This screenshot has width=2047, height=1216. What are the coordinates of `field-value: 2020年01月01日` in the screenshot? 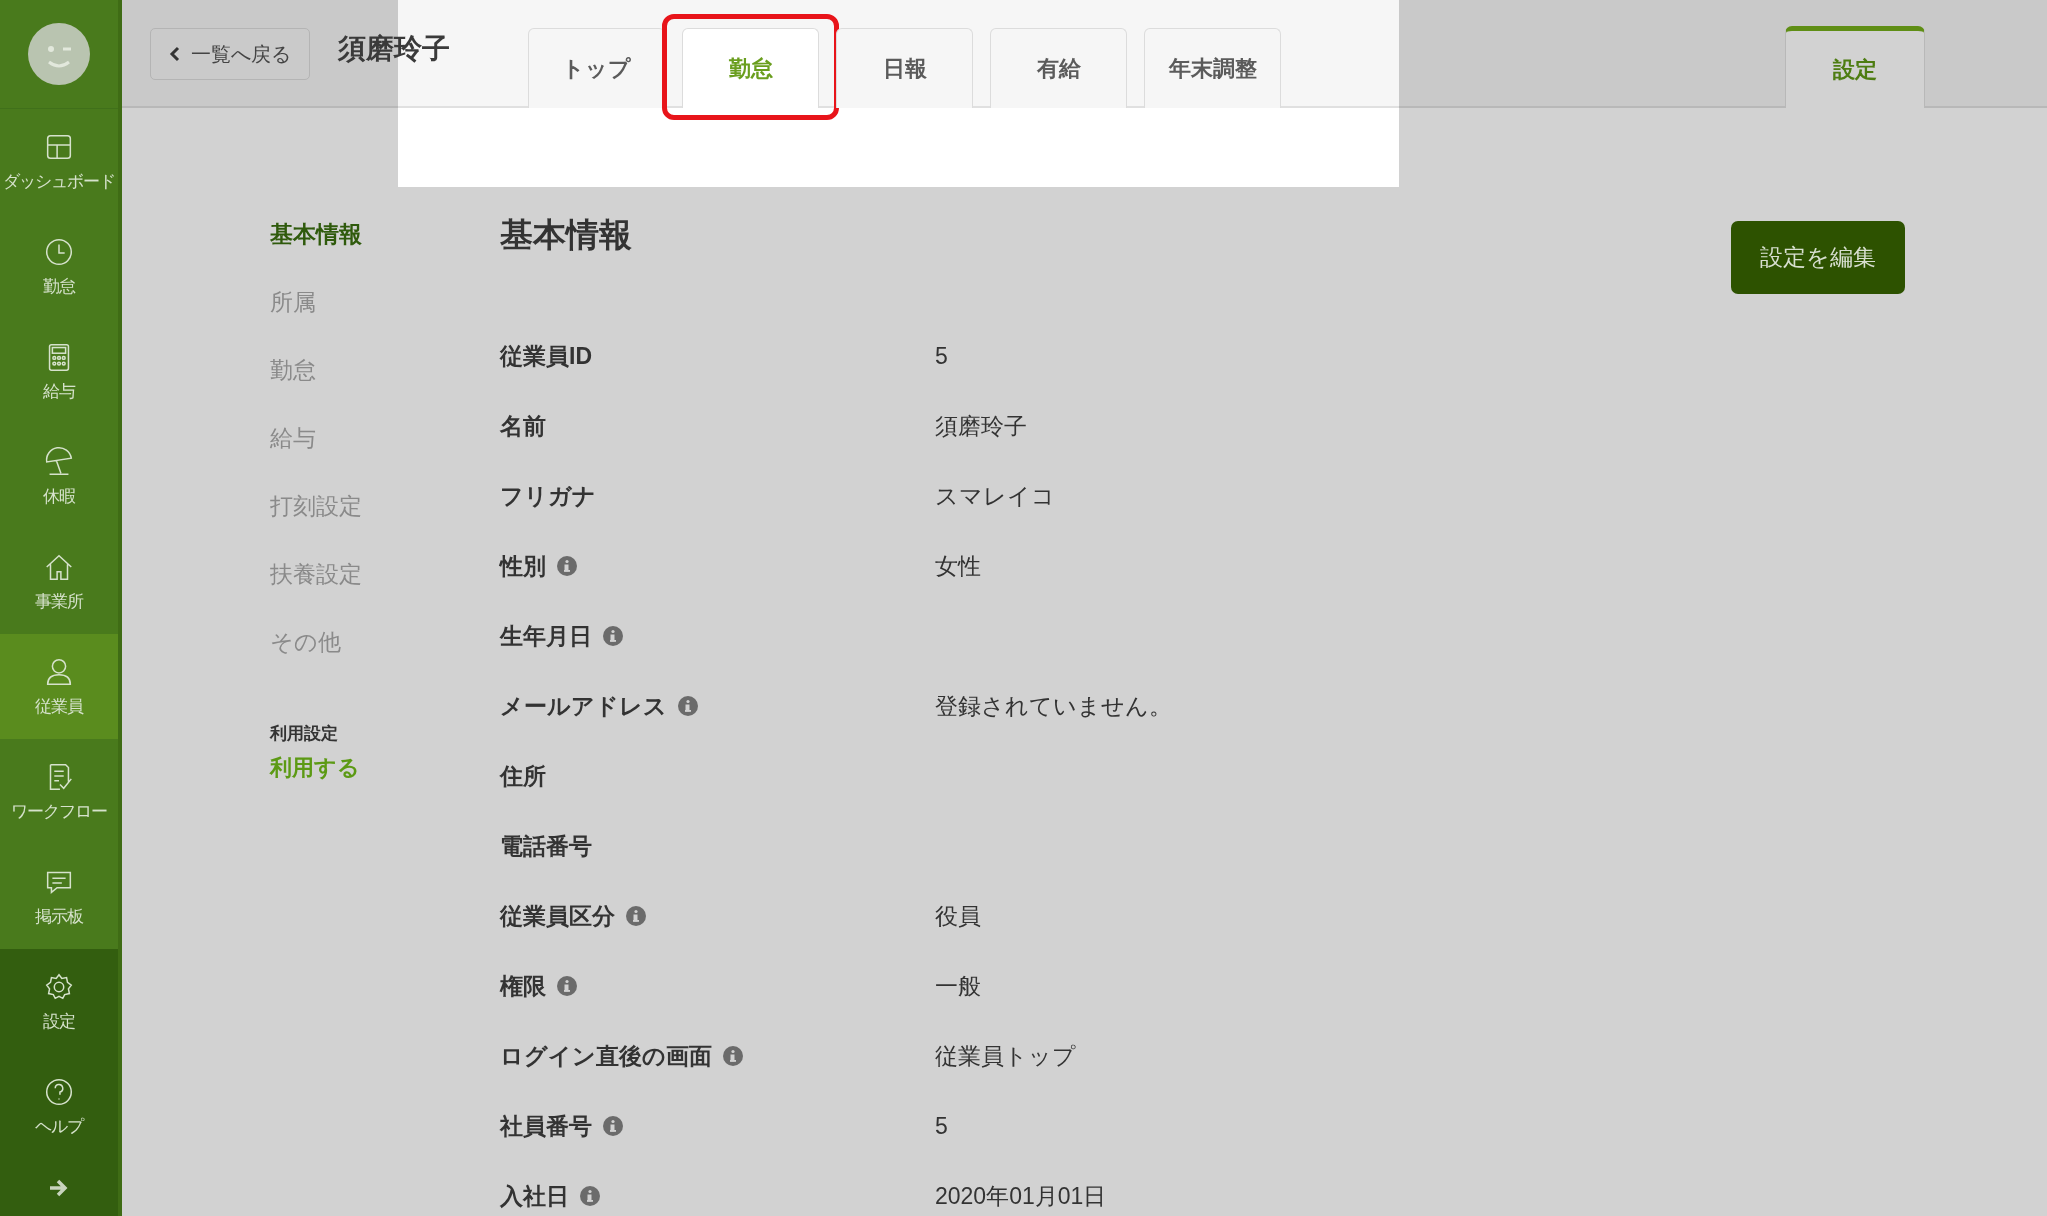 It's located at (1021, 1196).